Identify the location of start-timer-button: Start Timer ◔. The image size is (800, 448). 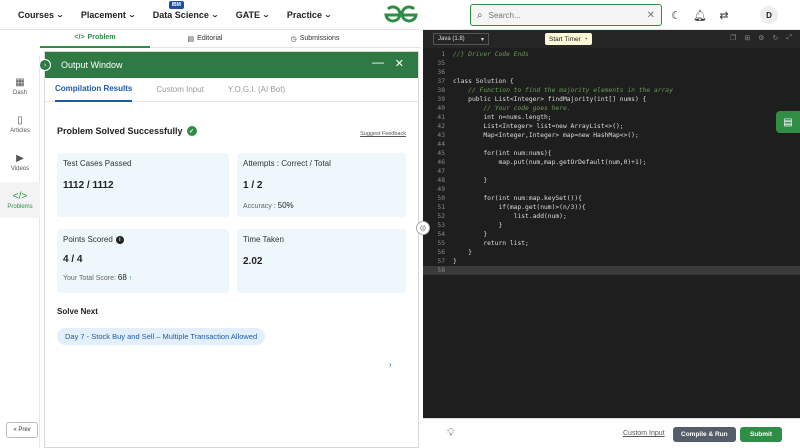
(568, 39).